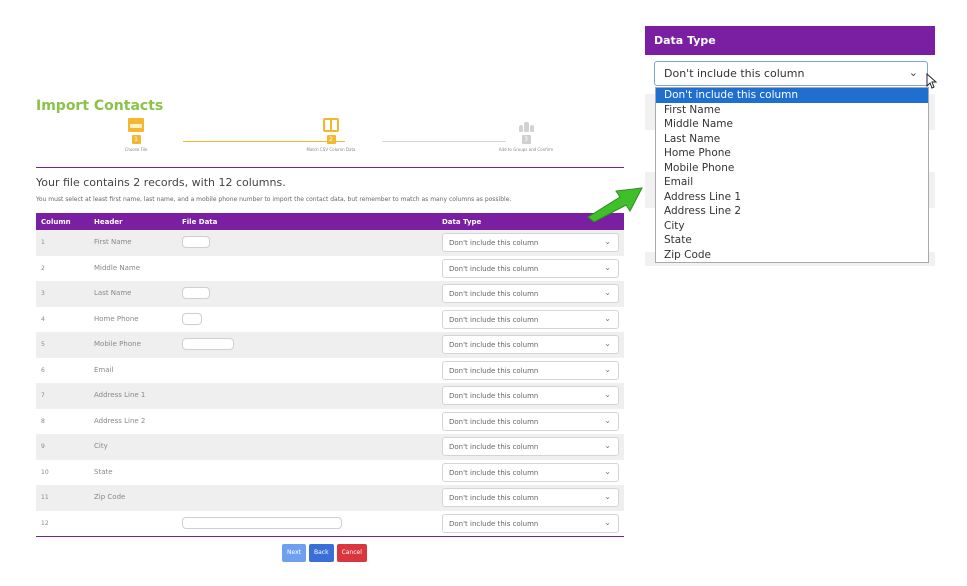 This screenshot has height=586, width=967. I want to click on column-number: 12, so click(45, 523).